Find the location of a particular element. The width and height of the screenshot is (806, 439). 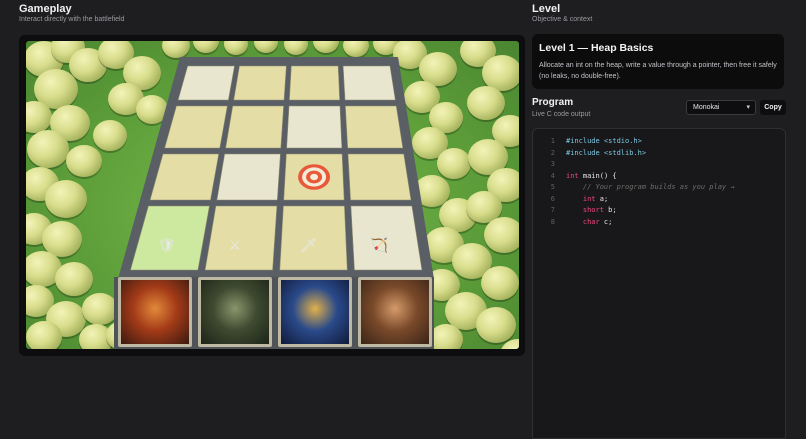

program-heading: Program is located at coordinates (553, 102).